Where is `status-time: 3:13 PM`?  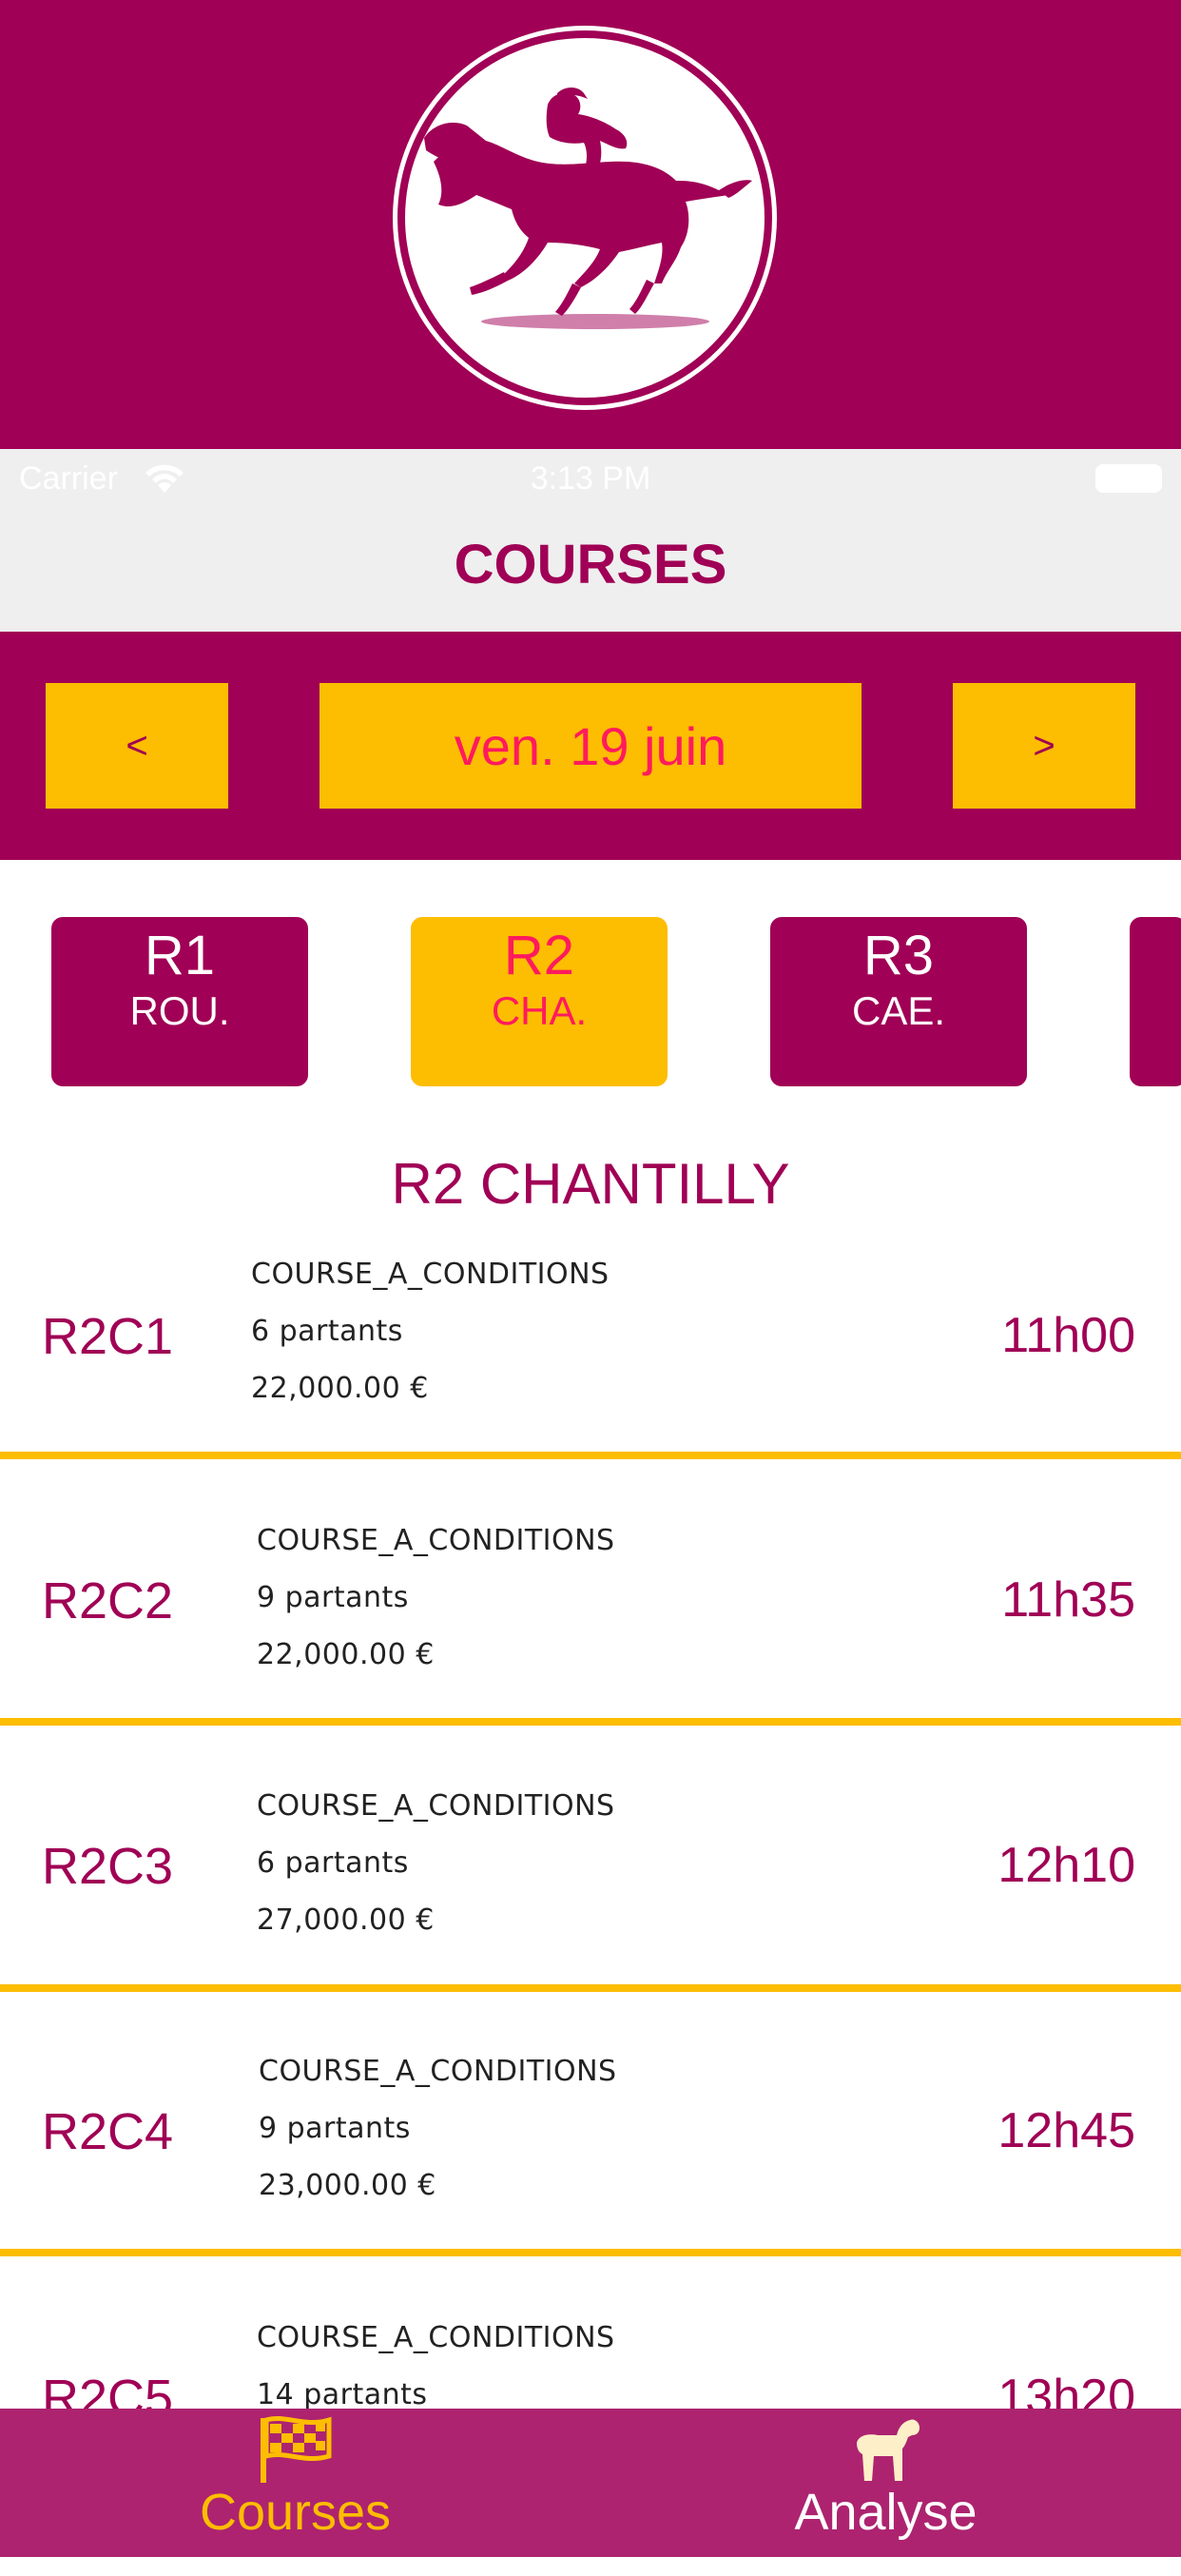 status-time: 3:13 PM is located at coordinates (590, 479).